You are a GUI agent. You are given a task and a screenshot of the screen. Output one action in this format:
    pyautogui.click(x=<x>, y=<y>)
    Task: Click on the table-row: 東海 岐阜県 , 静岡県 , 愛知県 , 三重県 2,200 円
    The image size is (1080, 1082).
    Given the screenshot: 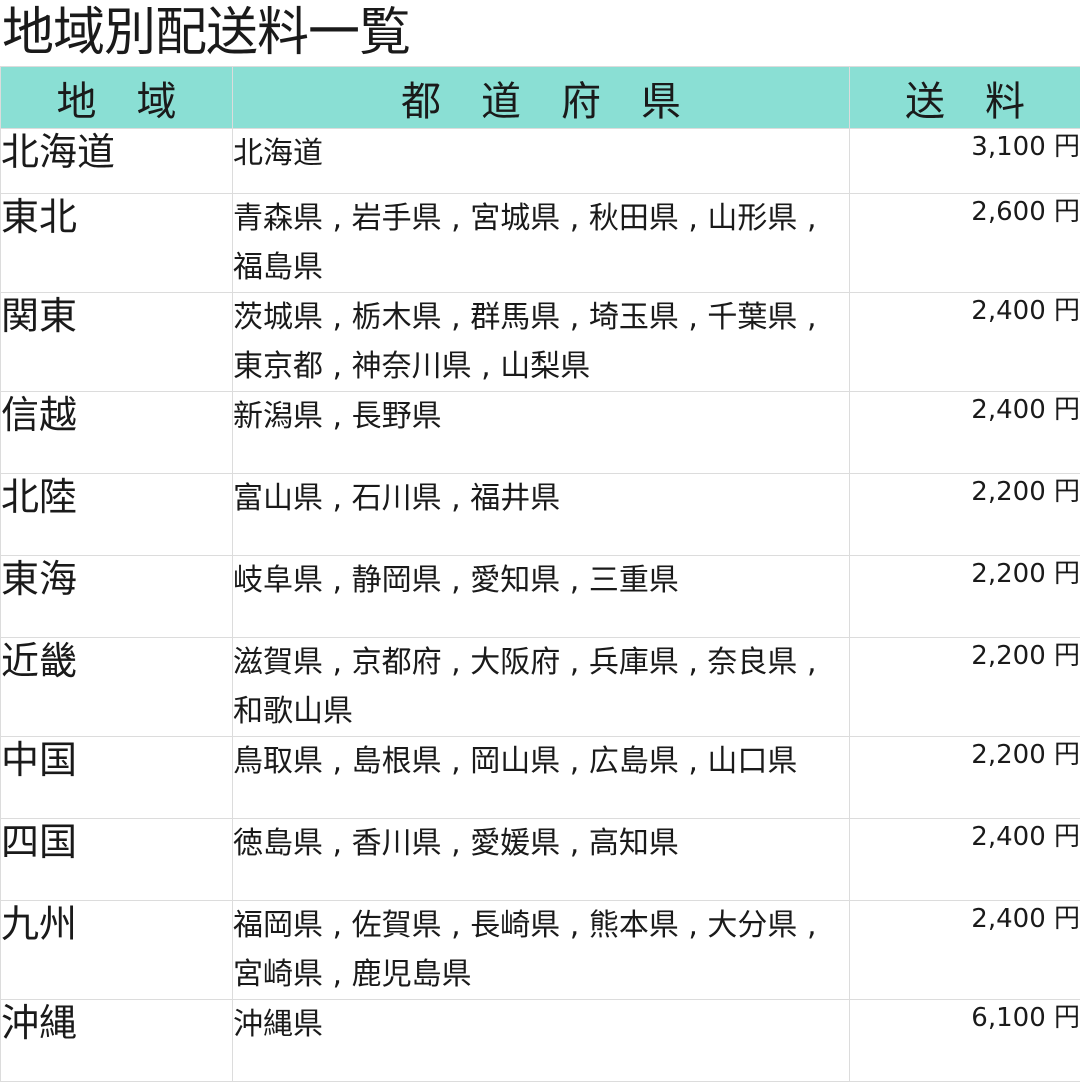 What is the action you would take?
    pyautogui.click(x=540, y=597)
    